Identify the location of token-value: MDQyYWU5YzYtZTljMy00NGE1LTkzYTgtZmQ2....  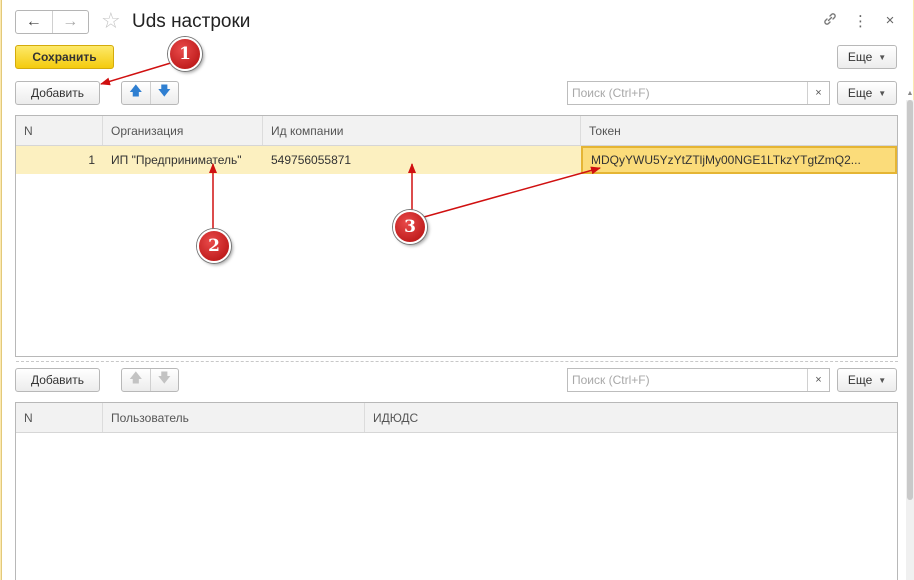
(726, 160).